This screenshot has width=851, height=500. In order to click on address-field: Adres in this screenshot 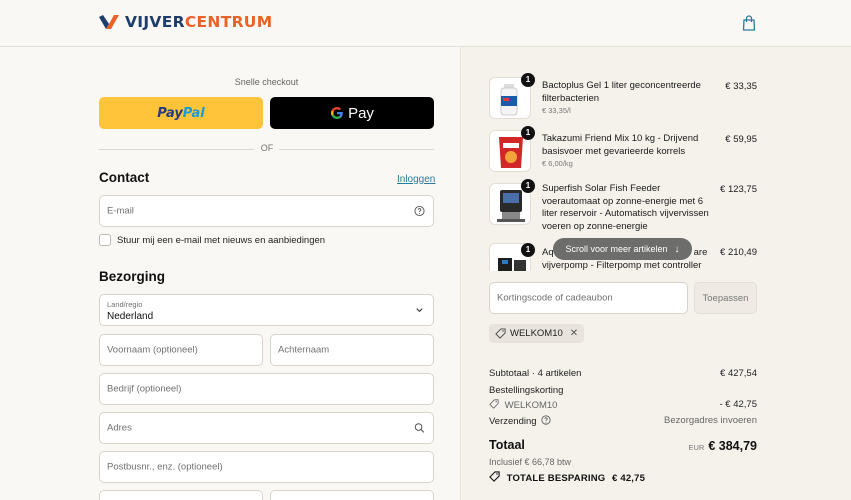, I will do `click(266, 428)`.